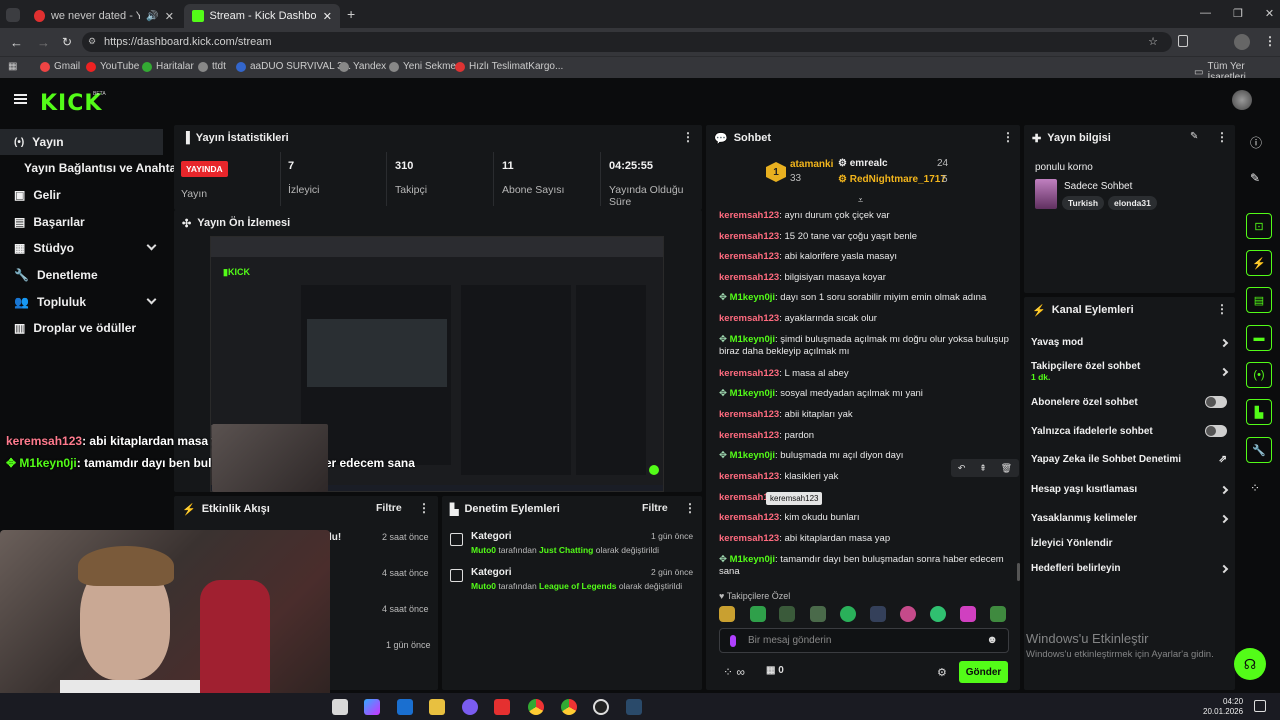  I want to click on close-window-icon: ✕, so click(1269, 13).